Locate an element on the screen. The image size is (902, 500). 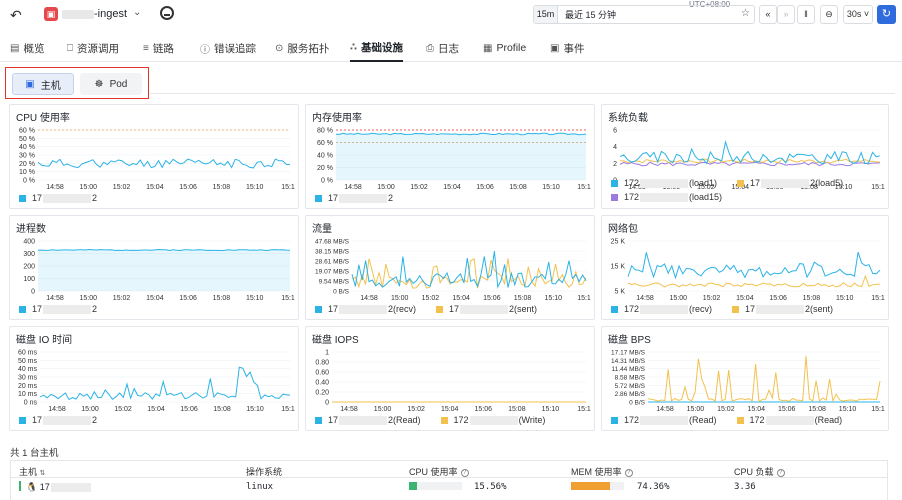
y-tick-label: 400 is located at coordinates (29, 242).